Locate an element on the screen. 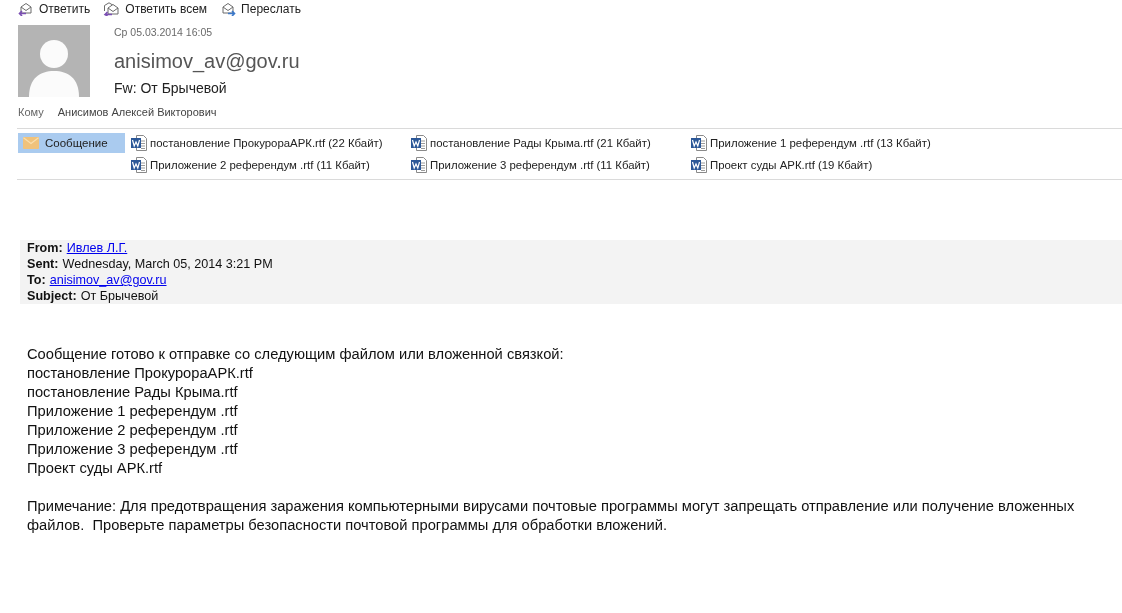  file-name: Приложение 3 референдум .rtf is located at coordinates (132, 449).